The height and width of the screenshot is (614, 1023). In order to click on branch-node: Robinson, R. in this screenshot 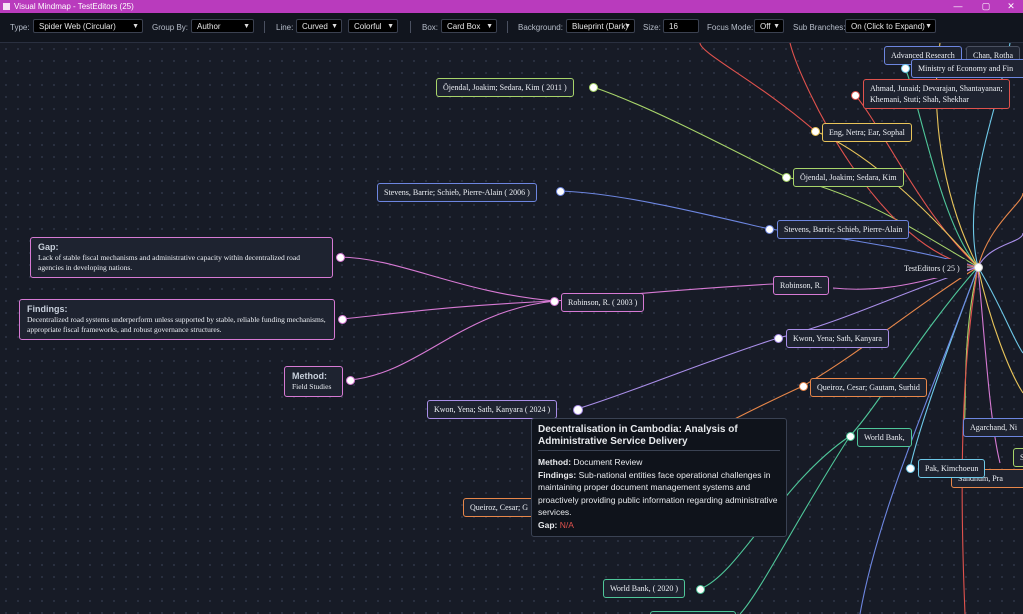, I will do `click(801, 285)`.